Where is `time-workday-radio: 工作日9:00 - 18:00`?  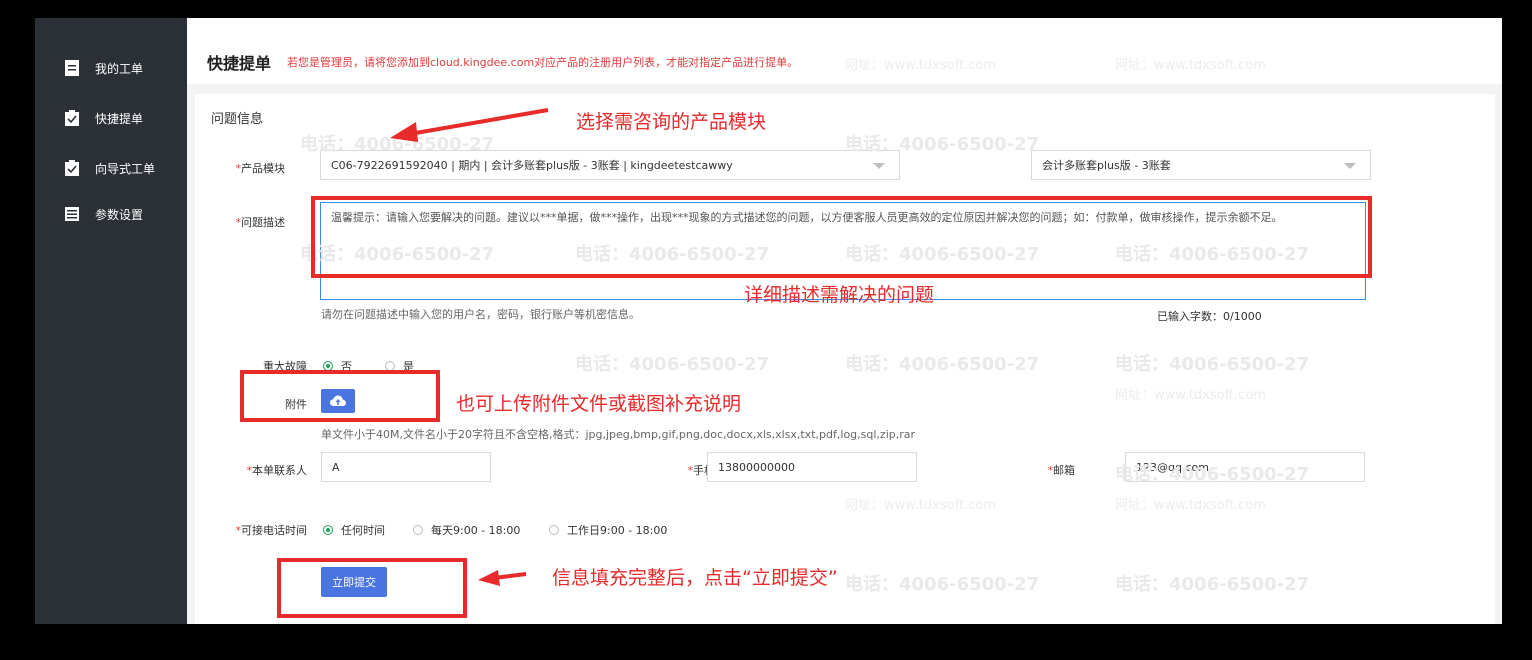
time-workday-radio: 工作日9:00 - 18:00 is located at coordinates (608, 530).